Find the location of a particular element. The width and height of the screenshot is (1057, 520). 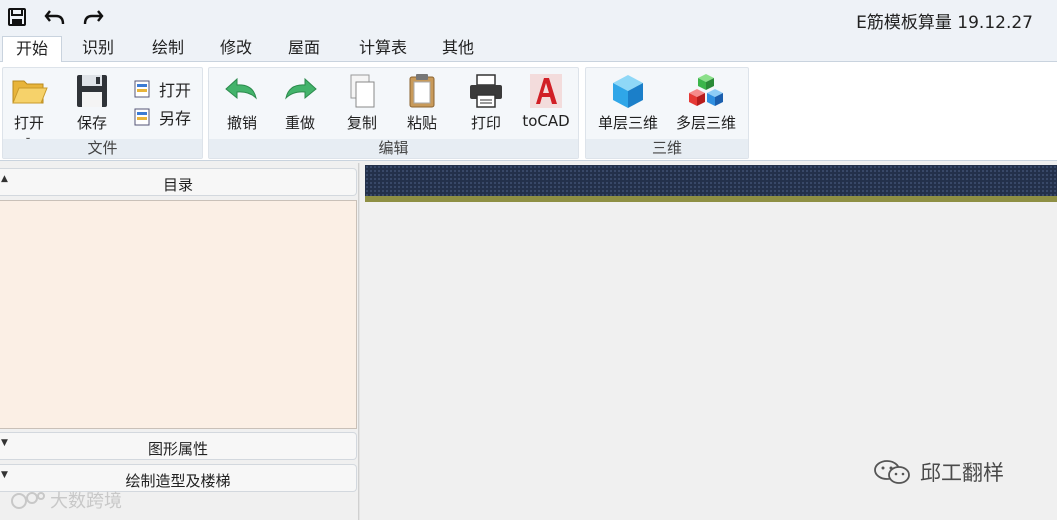

view3d-group-label: 三维 is located at coordinates (667, 148).